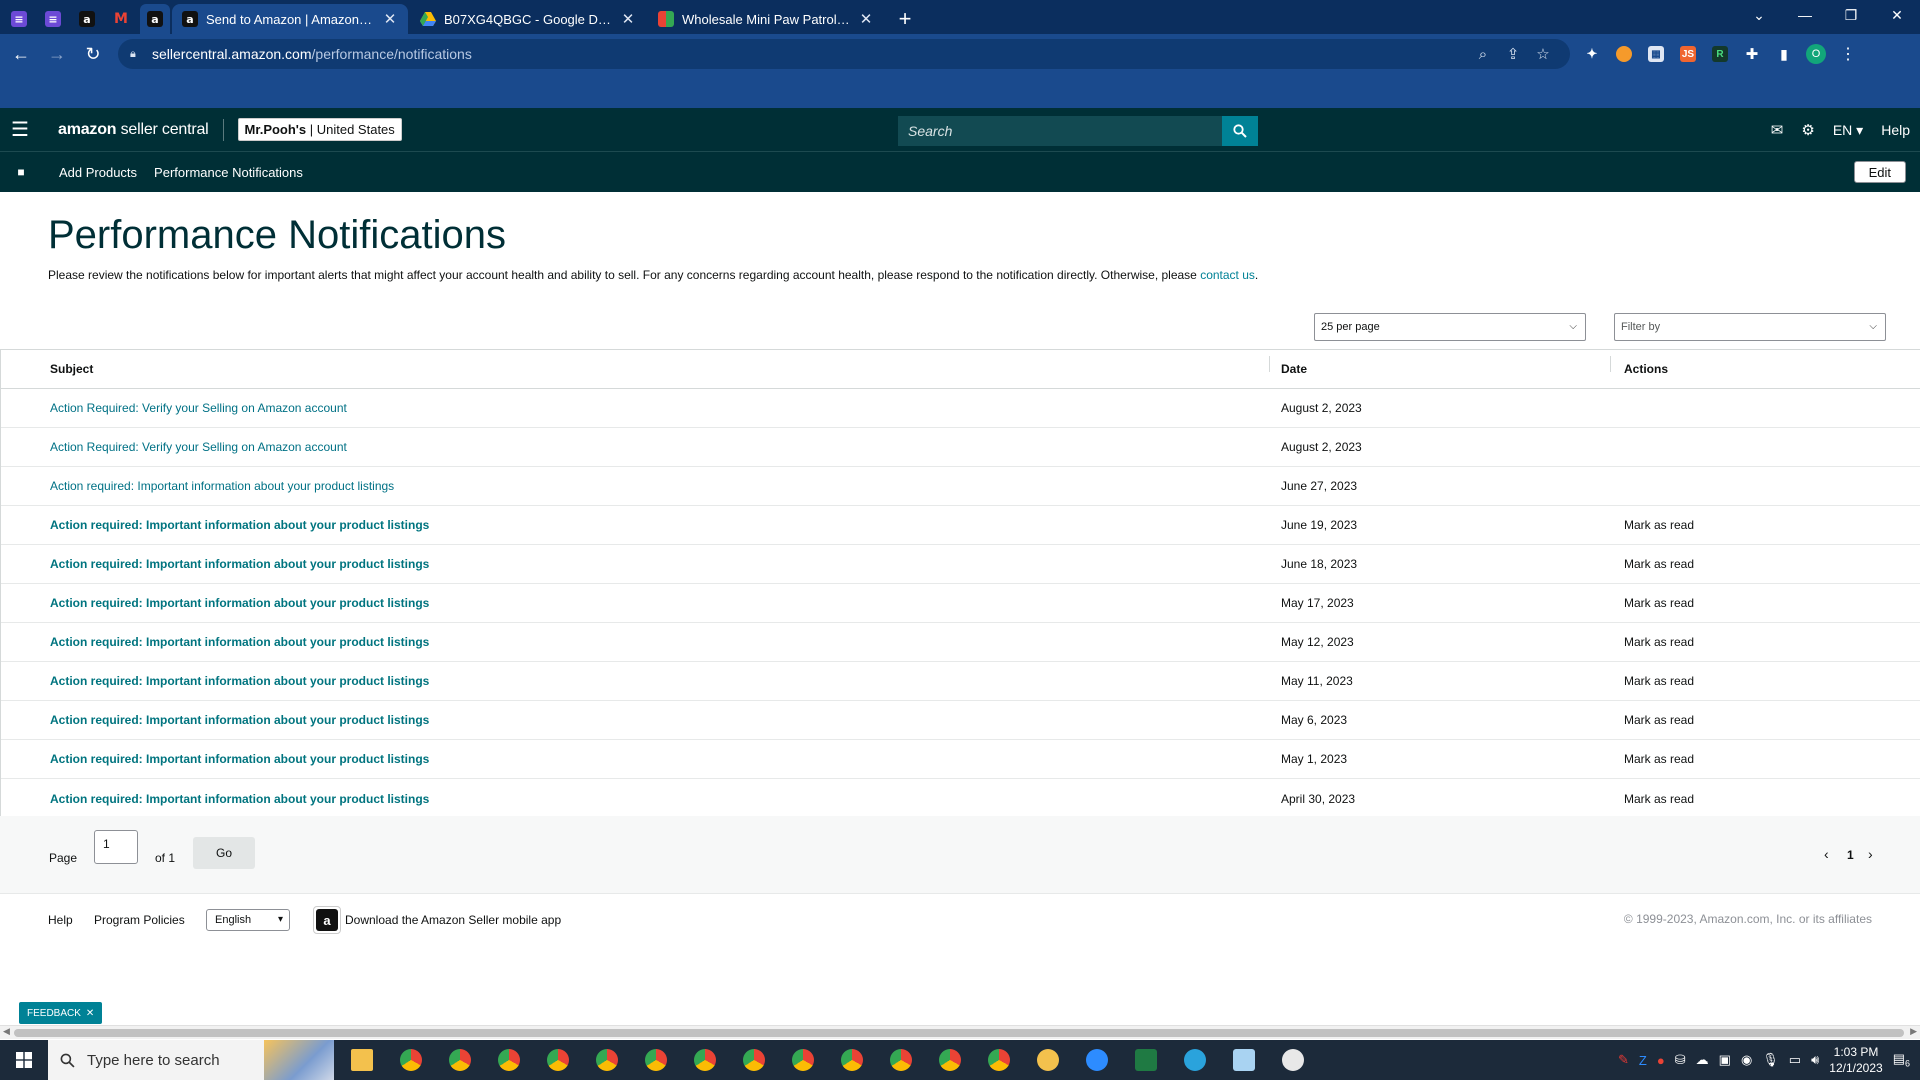 Image resolution: width=1920 pixels, height=1080 pixels. Describe the element at coordinates (1513, 54) in the screenshot. I see `share-icon: ⇪` at that location.